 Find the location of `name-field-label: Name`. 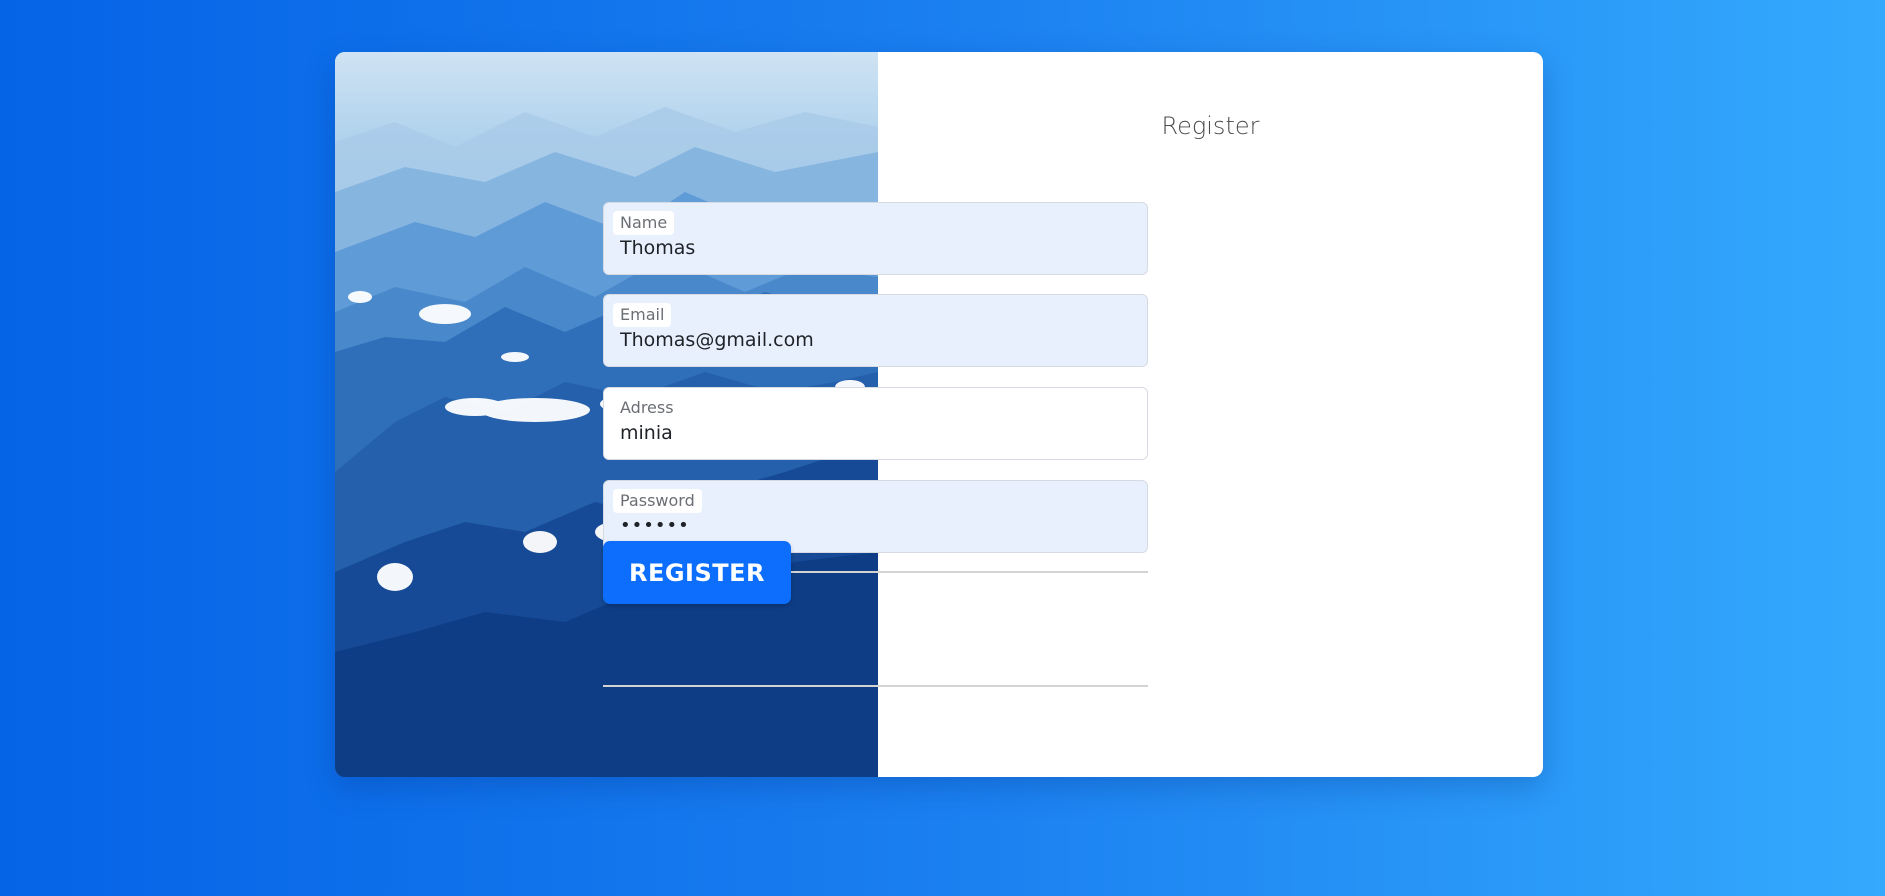

name-field-label: Name is located at coordinates (644, 223).